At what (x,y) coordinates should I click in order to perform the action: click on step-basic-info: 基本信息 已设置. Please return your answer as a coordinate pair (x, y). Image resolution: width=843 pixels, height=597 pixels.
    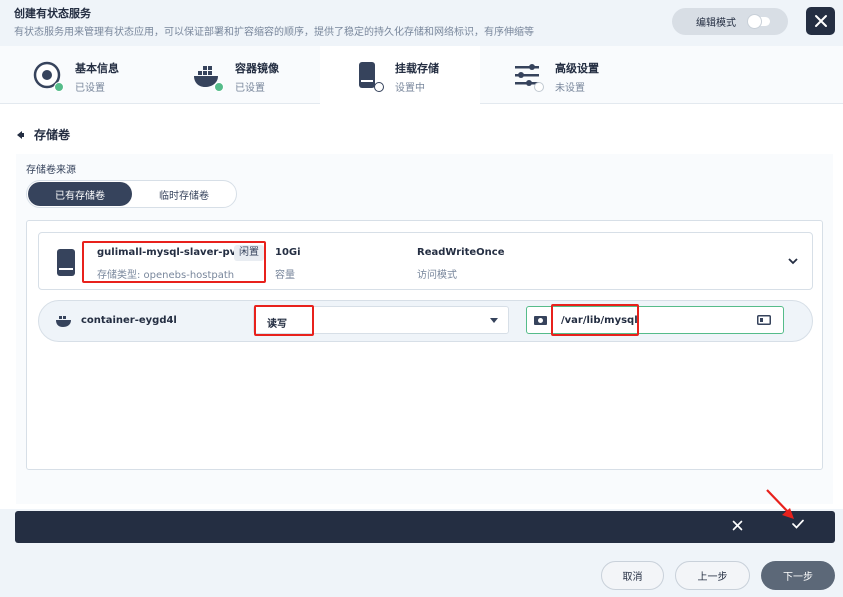
    Looking at the image, I should click on (80, 75).